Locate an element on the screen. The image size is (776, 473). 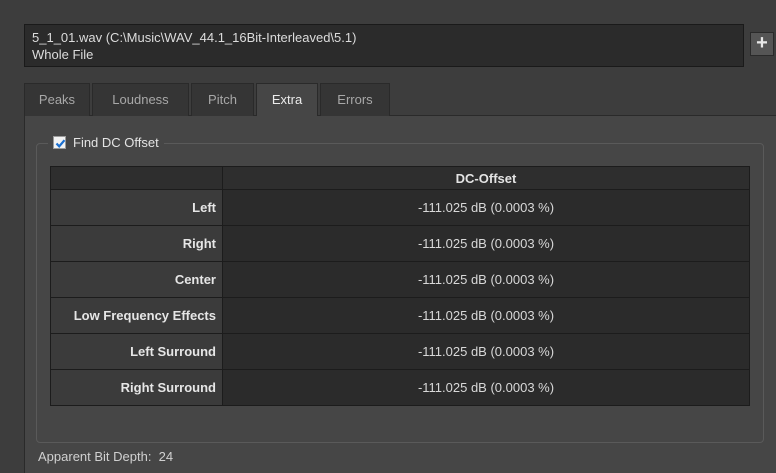
tab-errors: Errors is located at coordinates (355, 99).